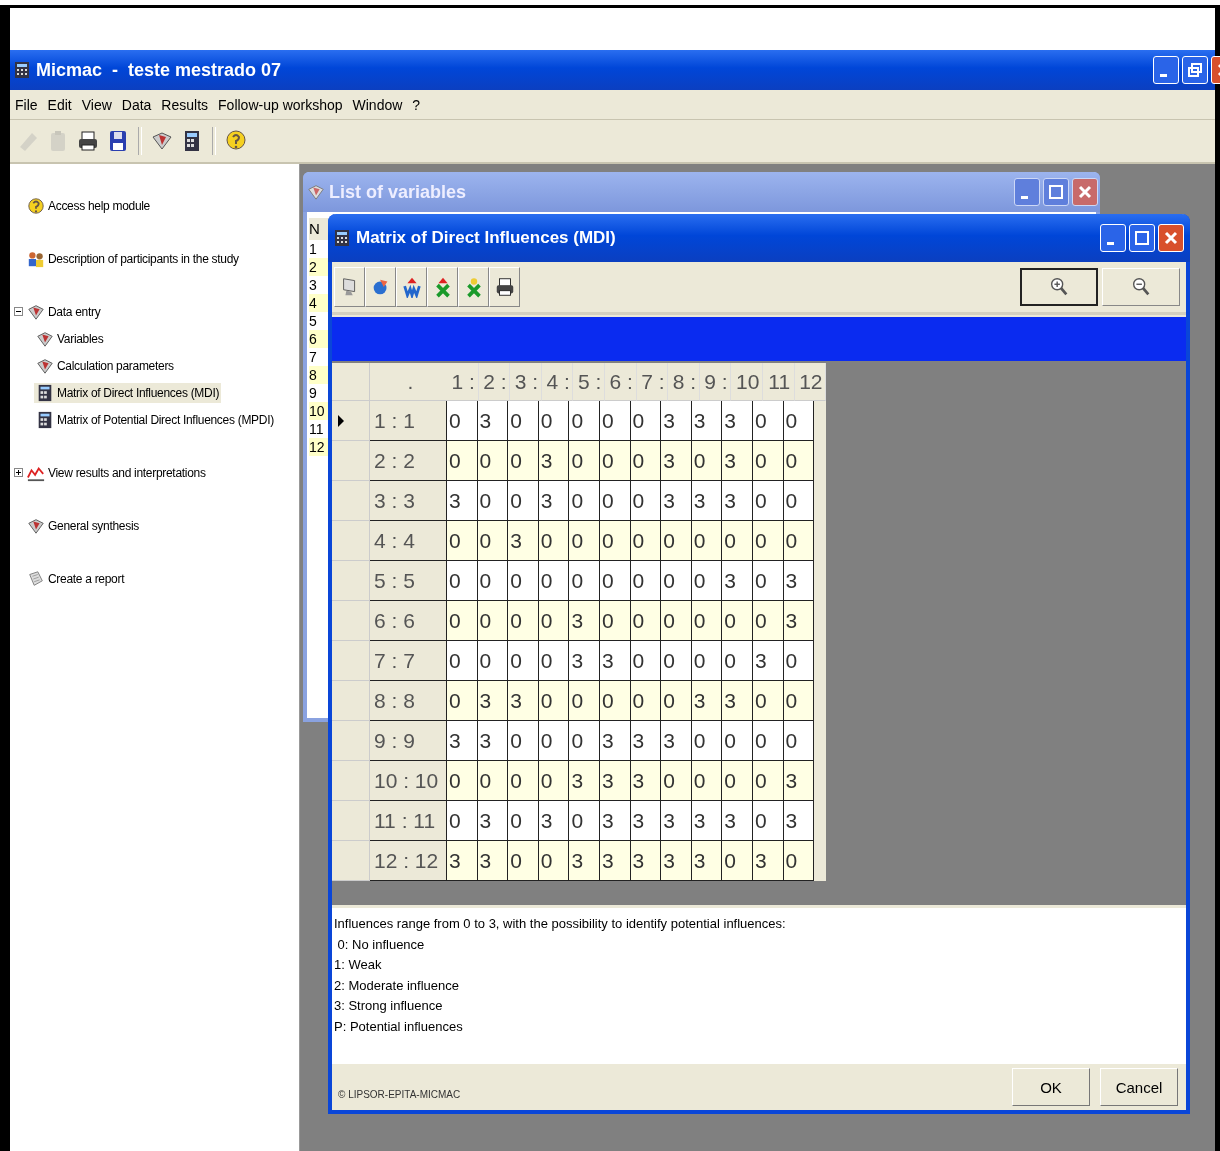  I want to click on menu-item: Results, so click(185, 105).